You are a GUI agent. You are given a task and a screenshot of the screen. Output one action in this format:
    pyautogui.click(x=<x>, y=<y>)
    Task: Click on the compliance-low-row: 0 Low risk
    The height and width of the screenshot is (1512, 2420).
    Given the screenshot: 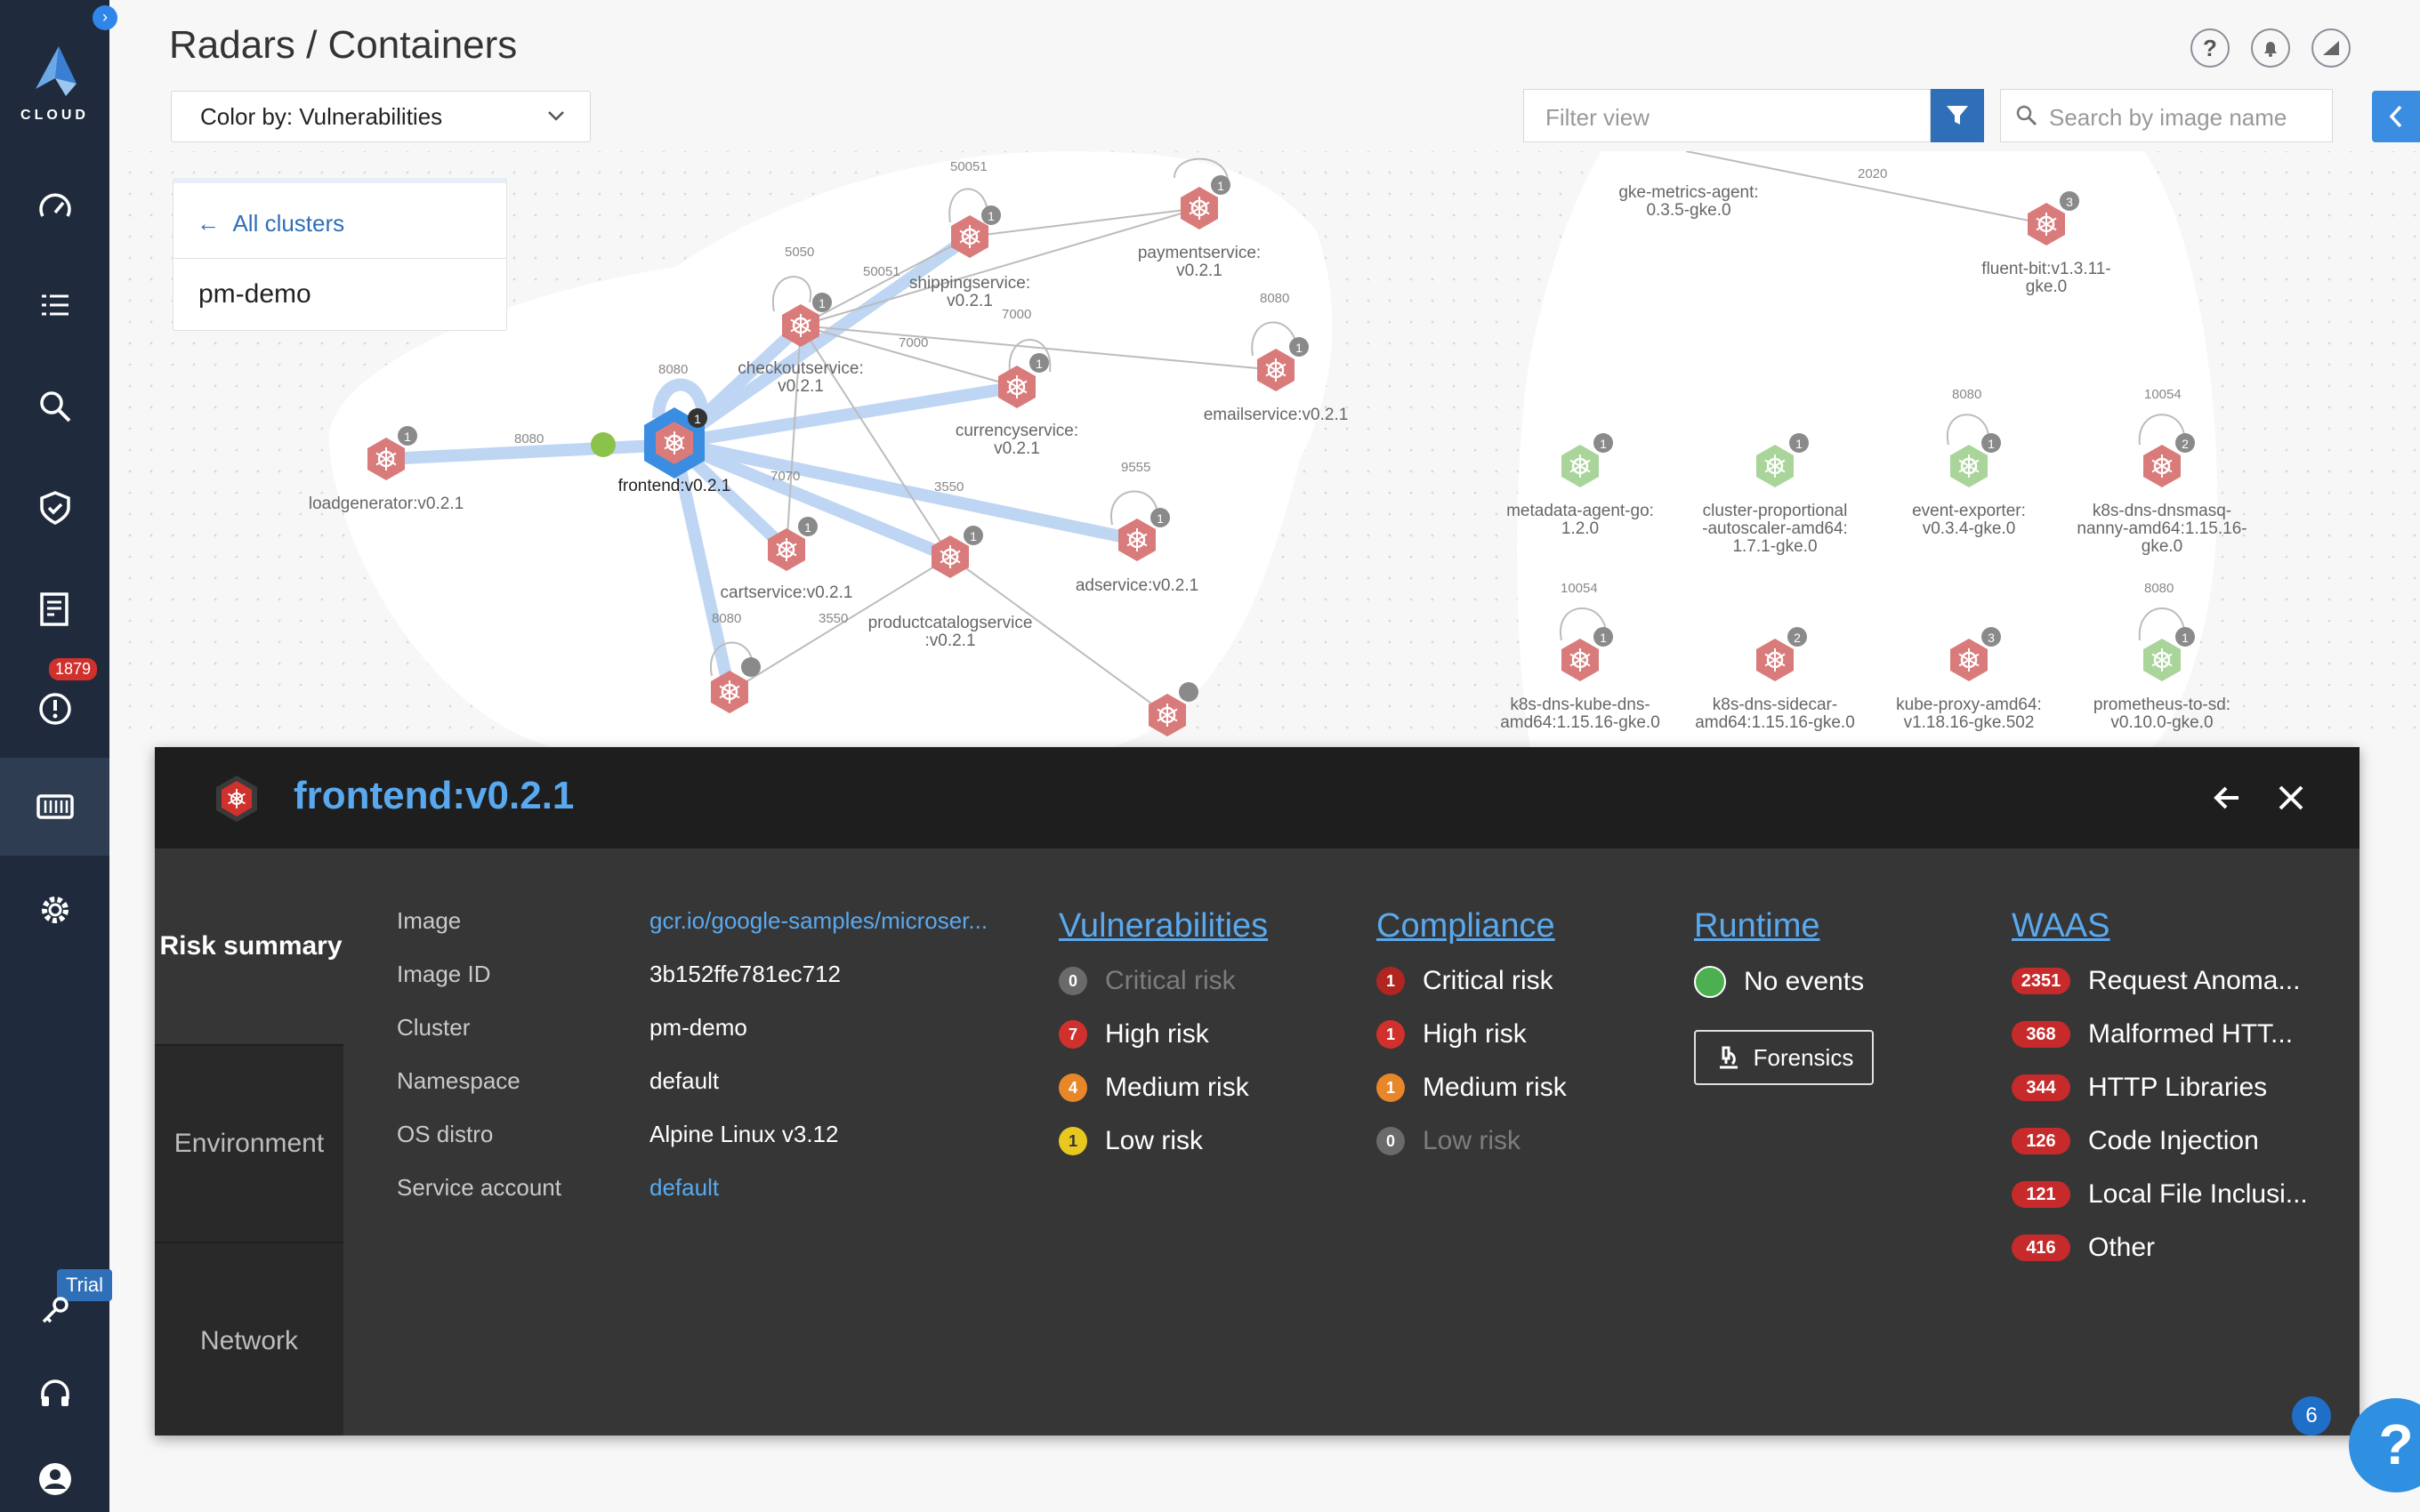 What is the action you would take?
    pyautogui.click(x=1448, y=1141)
    